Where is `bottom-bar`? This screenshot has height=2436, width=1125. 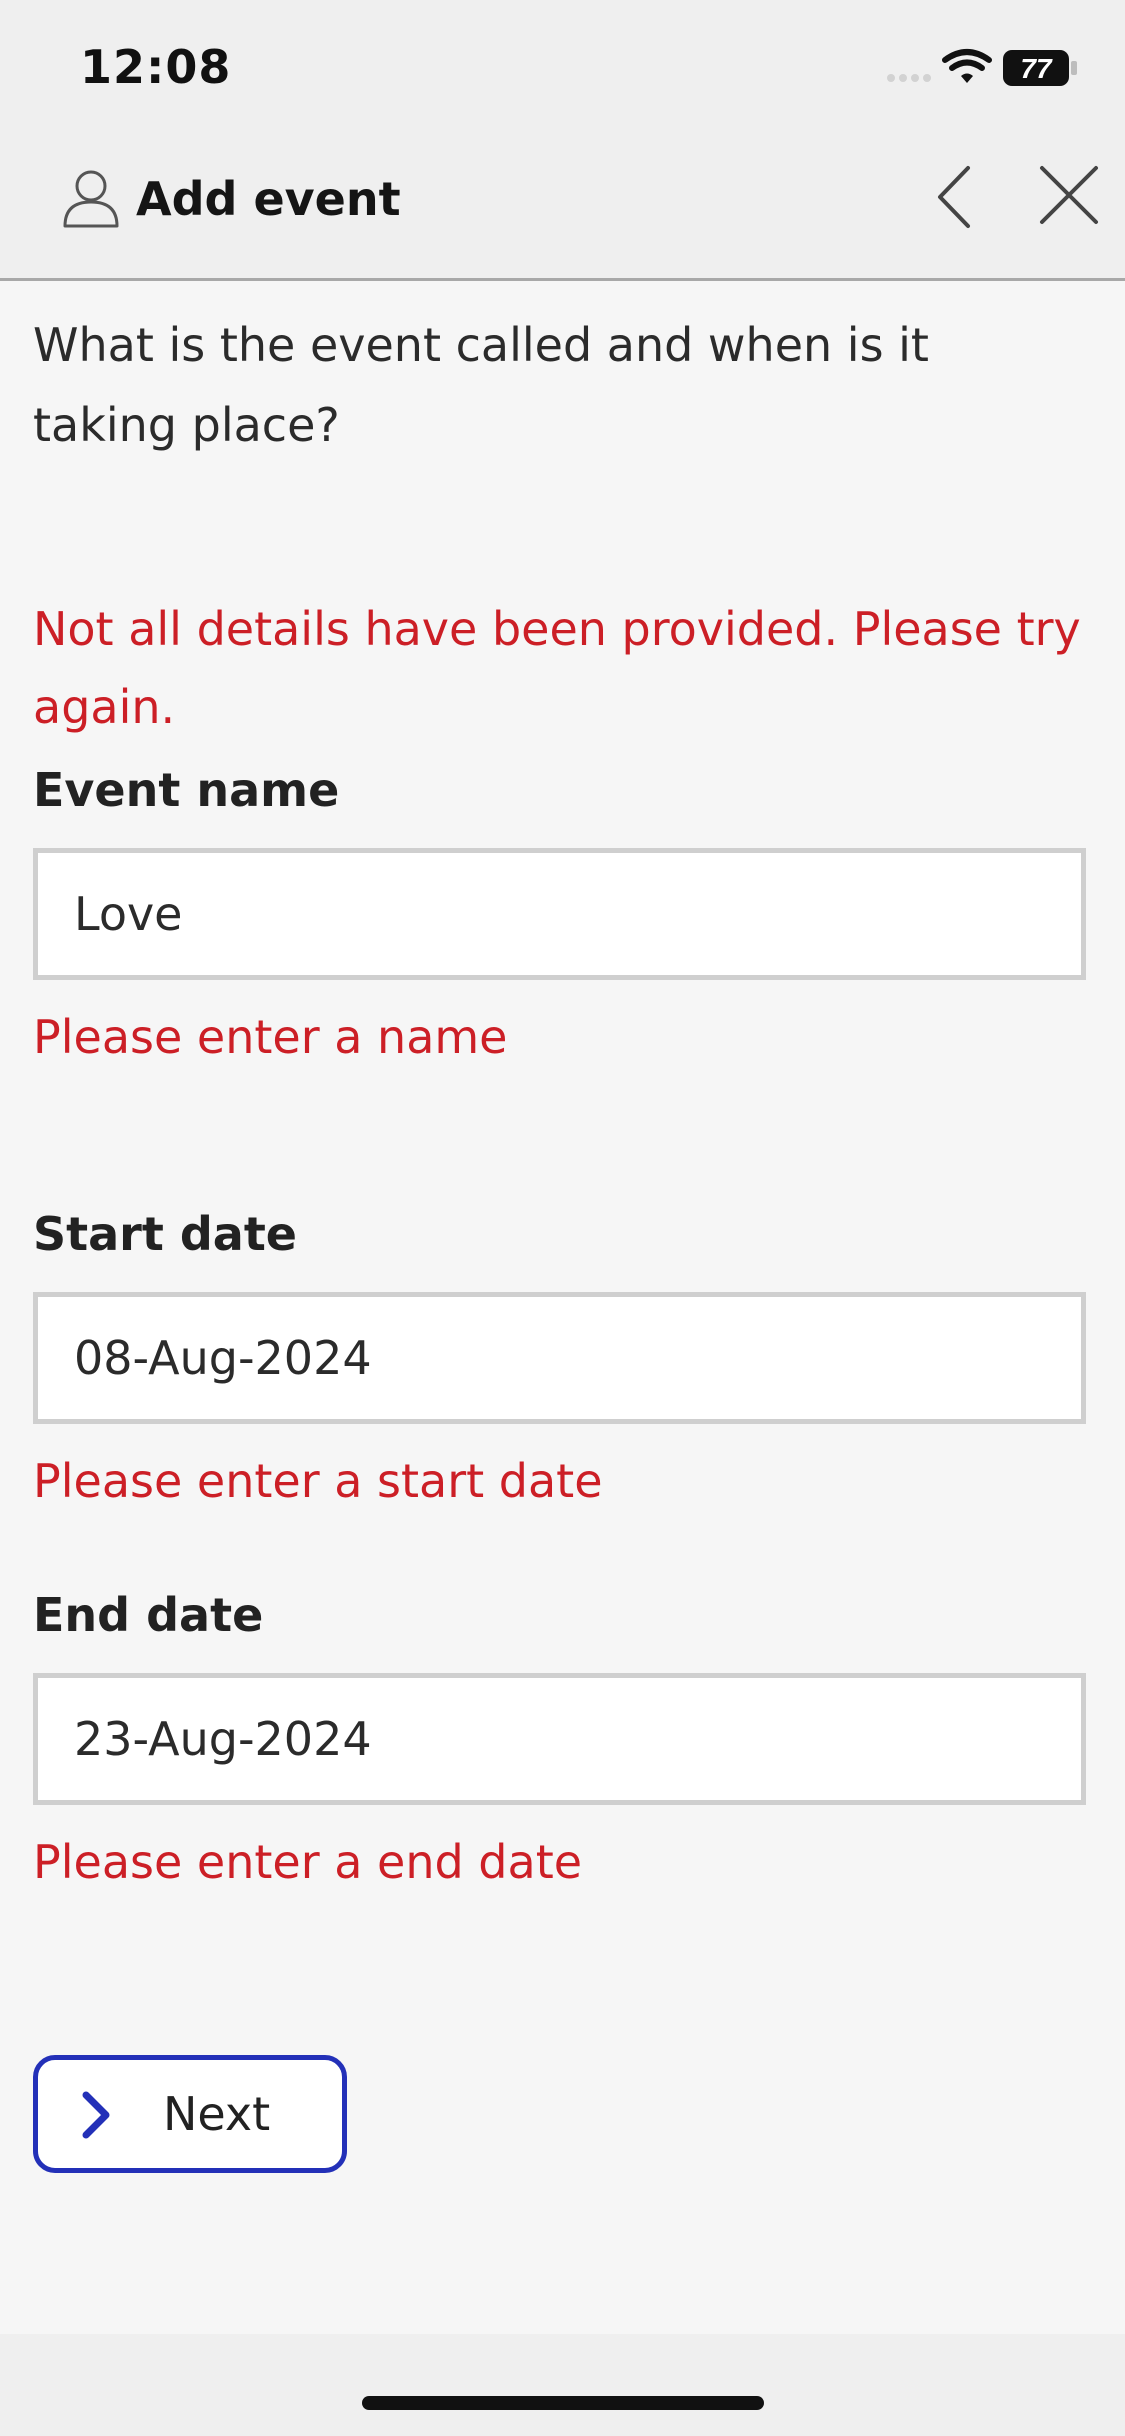 bottom-bar is located at coordinates (562, 2385).